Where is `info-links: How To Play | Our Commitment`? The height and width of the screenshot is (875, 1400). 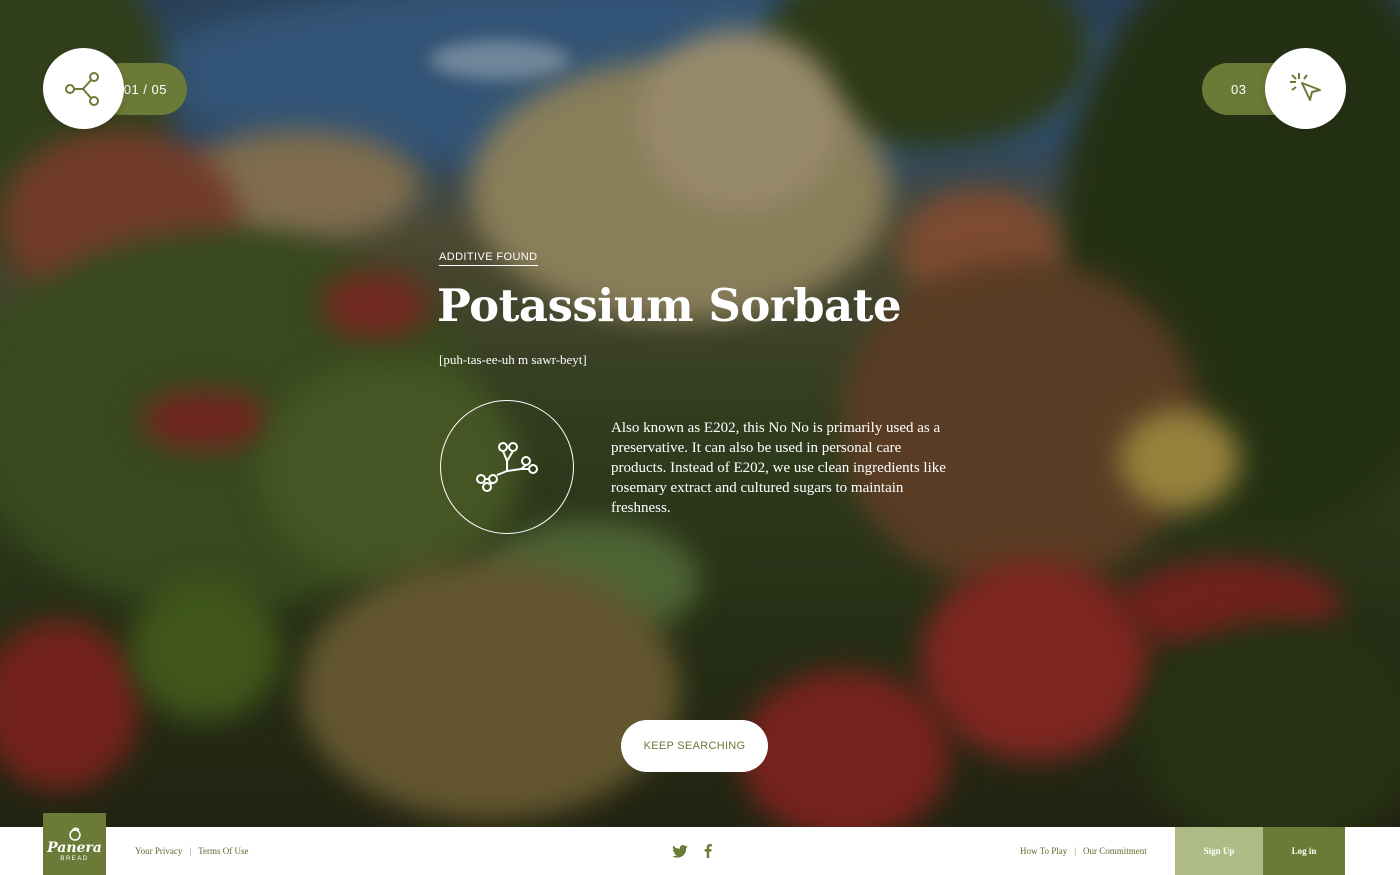 info-links: How To Play | Our Commitment is located at coordinates (1083, 851).